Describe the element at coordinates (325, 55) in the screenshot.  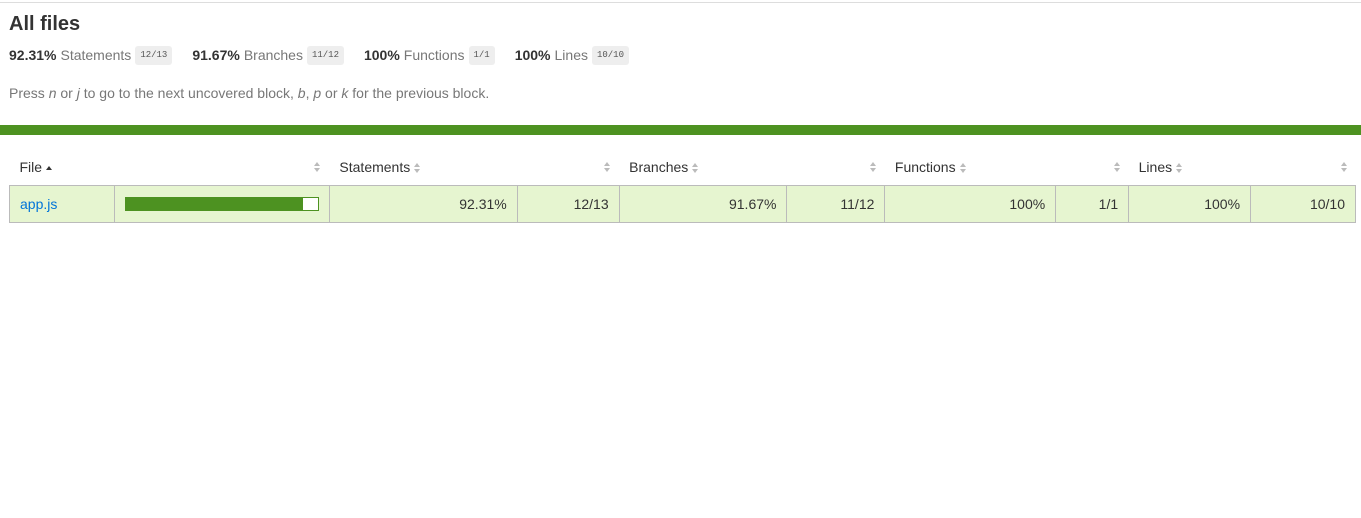
I see `summary-branches-fraction: 11/12` at that location.